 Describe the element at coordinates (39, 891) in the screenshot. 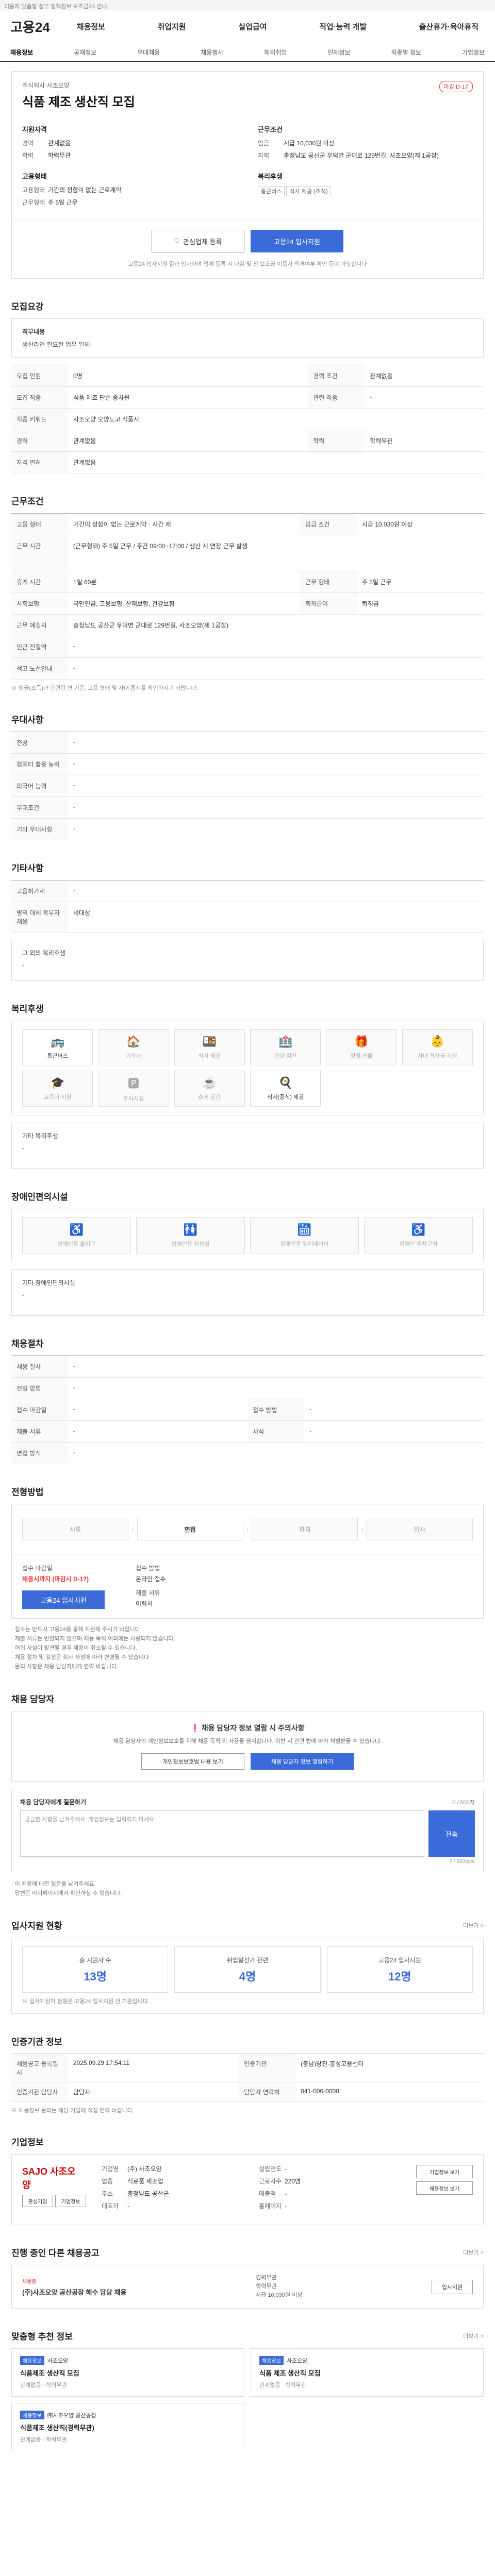

I see `table-header: 고용허가제` at that location.